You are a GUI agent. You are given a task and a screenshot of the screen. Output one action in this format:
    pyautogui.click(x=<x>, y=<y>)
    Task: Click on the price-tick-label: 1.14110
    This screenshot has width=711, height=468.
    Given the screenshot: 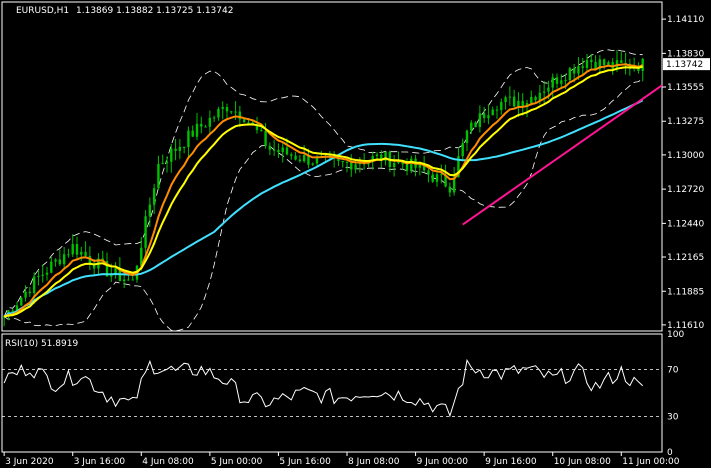 What is the action you would take?
    pyautogui.click(x=685, y=20)
    